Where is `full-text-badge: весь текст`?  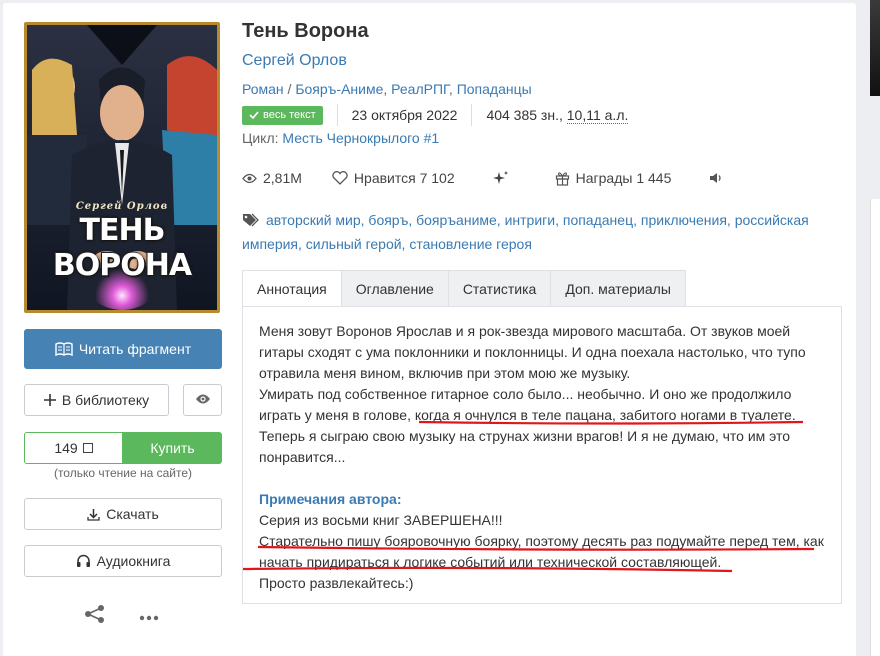
full-text-badge: весь текст is located at coordinates (282, 115).